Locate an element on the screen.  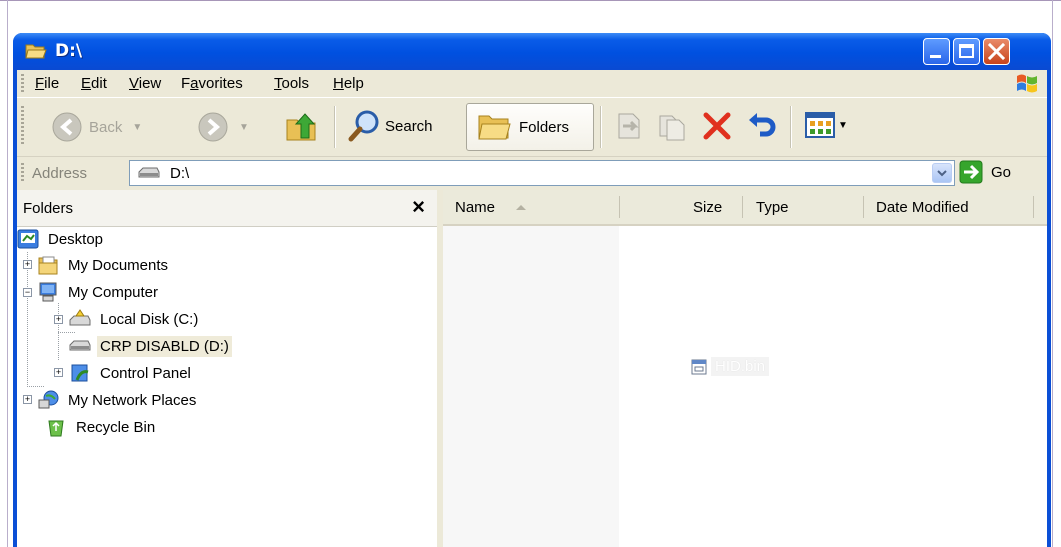
folders-button: Folders is located at coordinates (530, 127).